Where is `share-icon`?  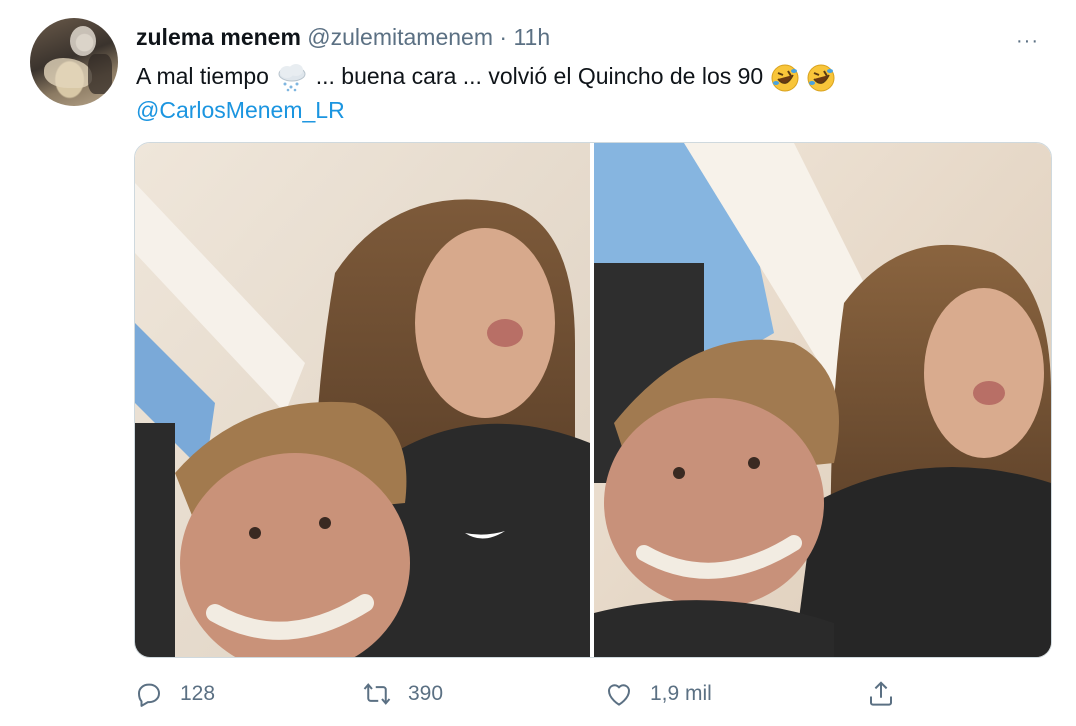 share-icon is located at coordinates (881, 693).